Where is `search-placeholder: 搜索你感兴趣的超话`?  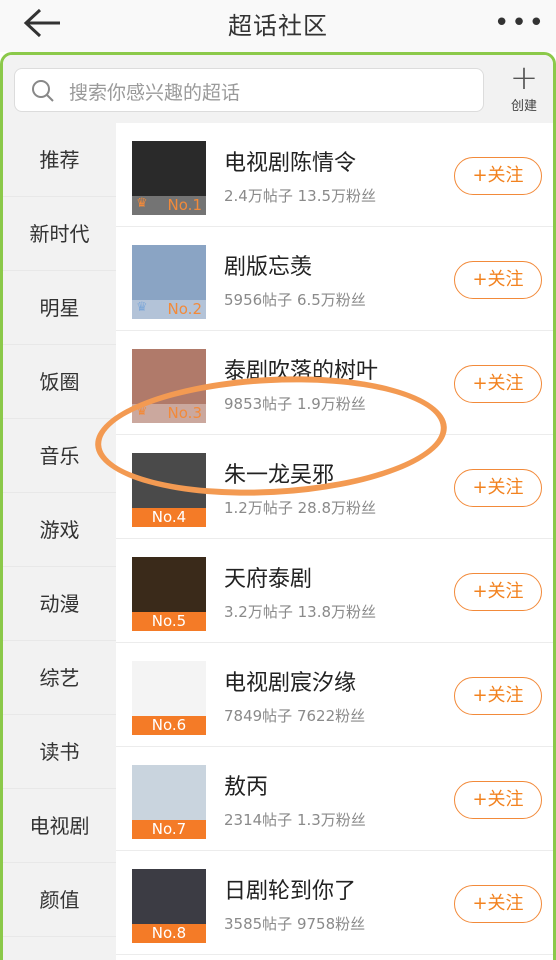
search-placeholder: 搜索你感兴趣的超话 is located at coordinates (155, 93).